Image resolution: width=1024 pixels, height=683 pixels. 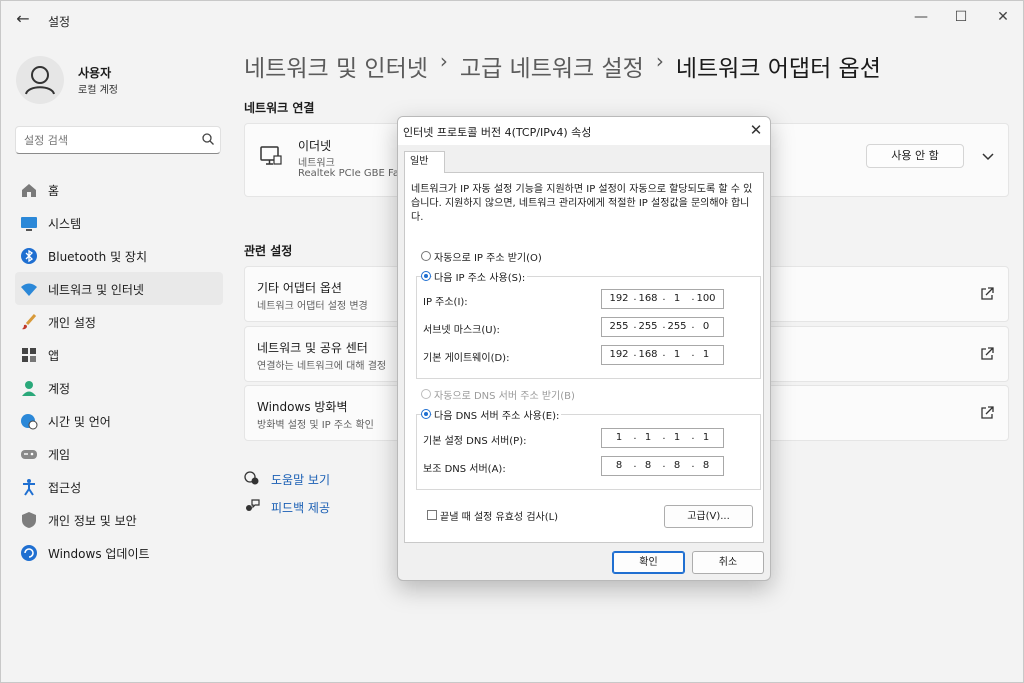 I want to click on sidebar-item-gaming: 게임, so click(x=119, y=453).